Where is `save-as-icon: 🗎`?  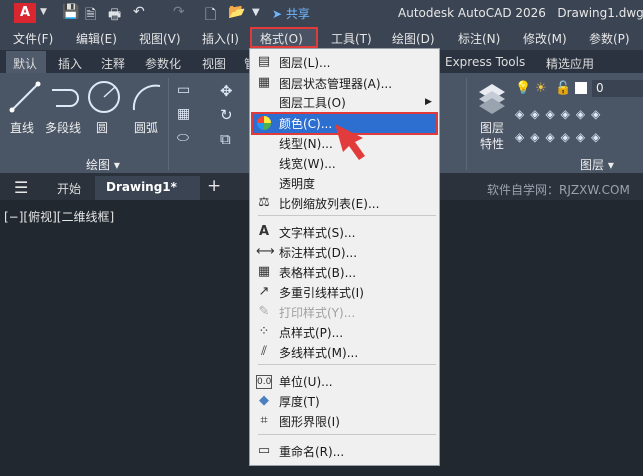
save-as-icon: 🗎 is located at coordinates (90, 16).